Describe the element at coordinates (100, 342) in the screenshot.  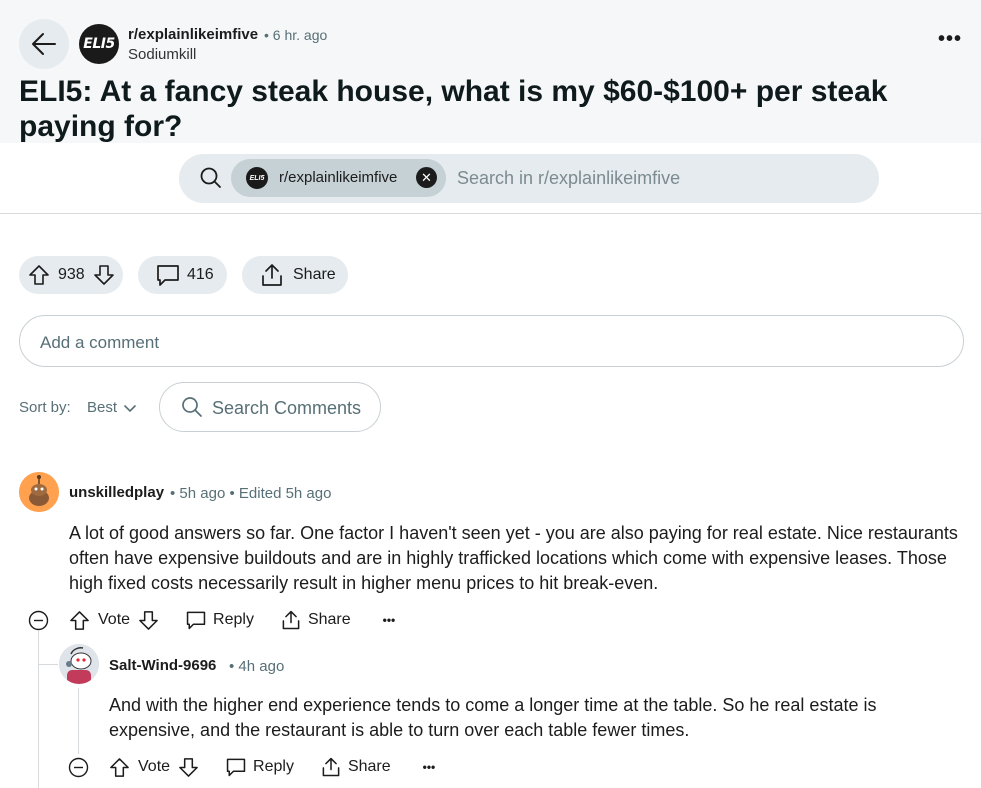
I see `add-comment-placeholder: Add a comment` at that location.